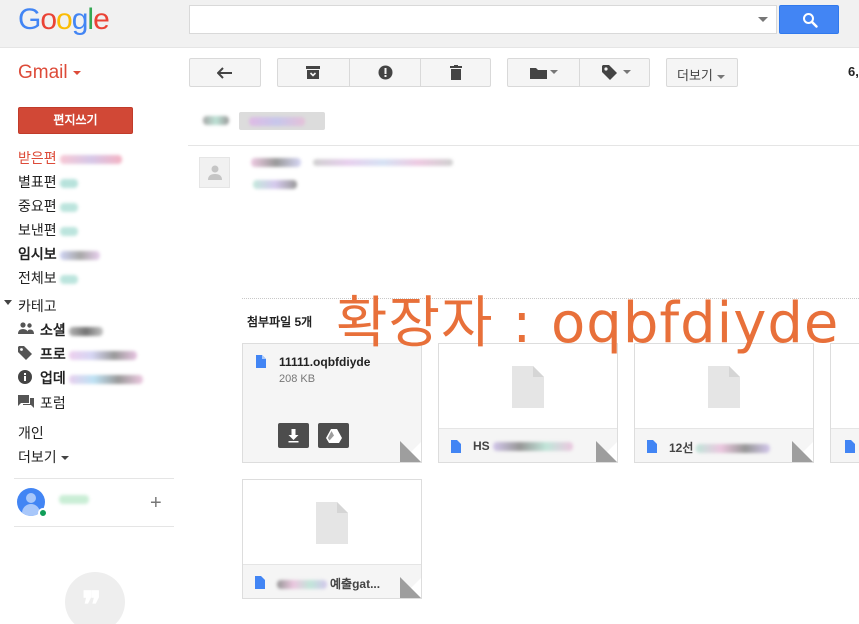 Image resolution: width=859 pixels, height=624 pixels. I want to click on action-button-group, so click(384, 72).